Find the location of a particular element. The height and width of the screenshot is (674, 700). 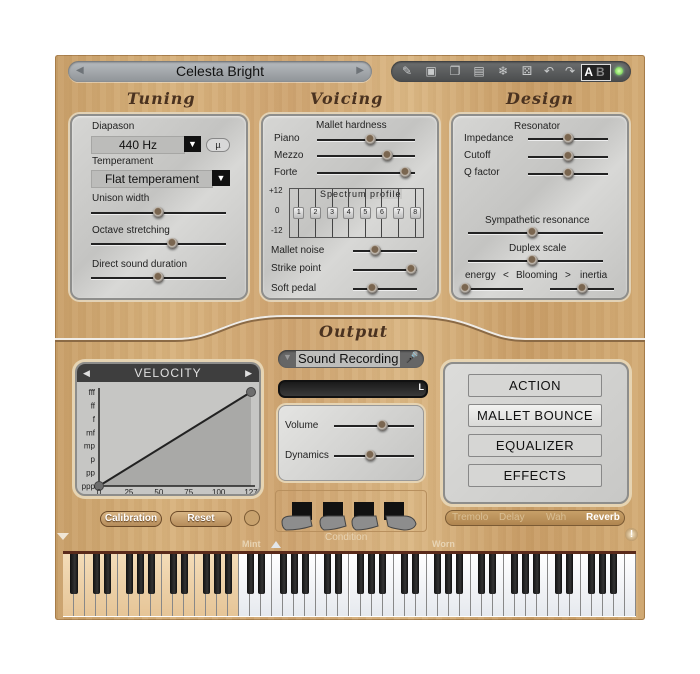

condition-slider-handle is located at coordinates (276, 544).